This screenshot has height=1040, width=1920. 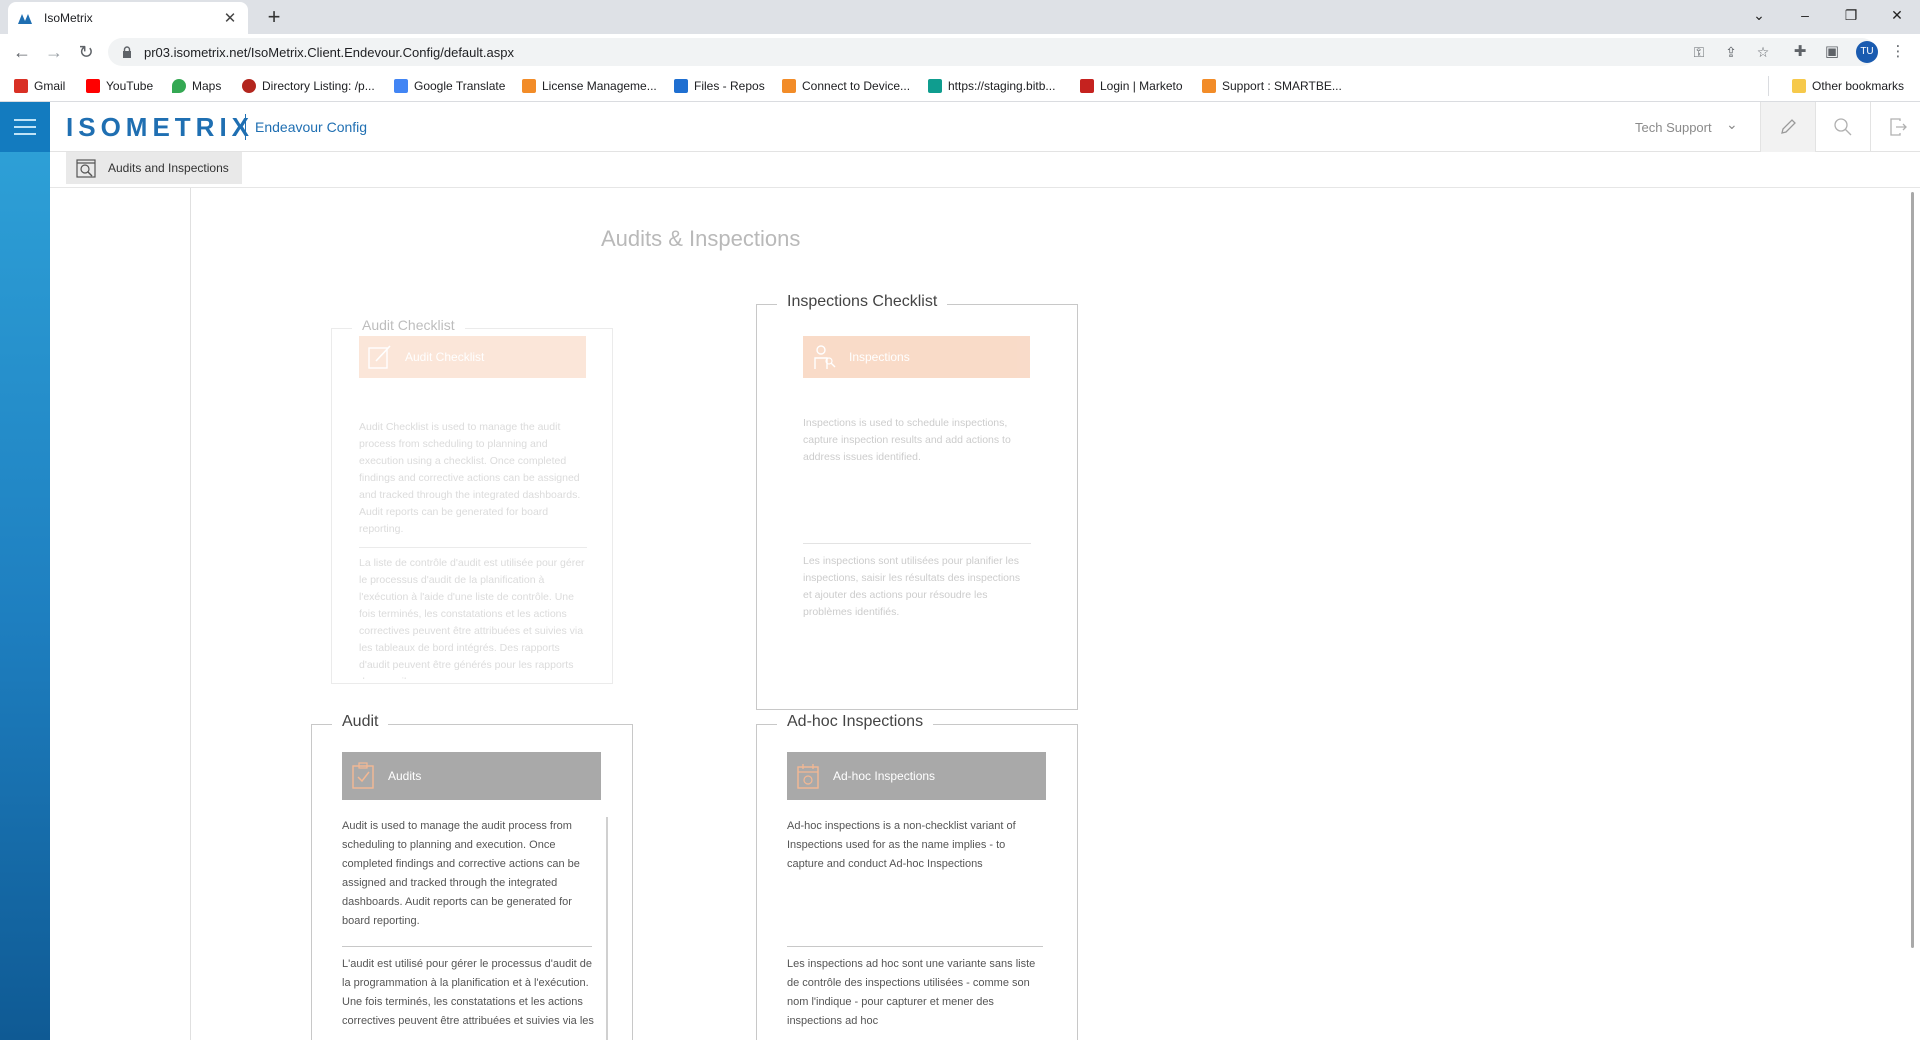 I want to click on new-tab-button: +, so click(x=274, y=17).